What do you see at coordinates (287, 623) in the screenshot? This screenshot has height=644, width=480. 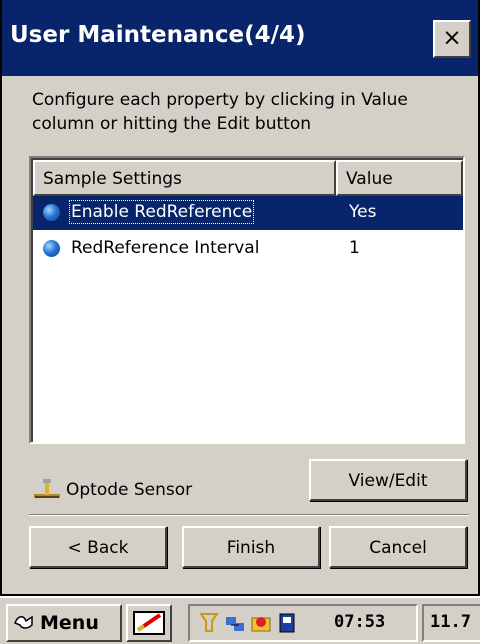 I see `storage-card-icon` at bounding box center [287, 623].